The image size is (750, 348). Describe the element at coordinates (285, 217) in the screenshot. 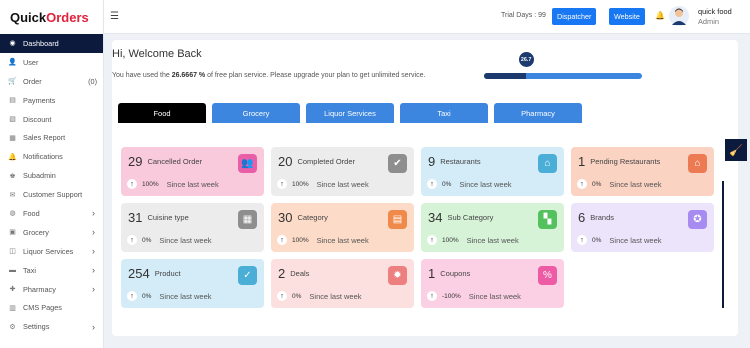

I see `stat-count: 30` at that location.